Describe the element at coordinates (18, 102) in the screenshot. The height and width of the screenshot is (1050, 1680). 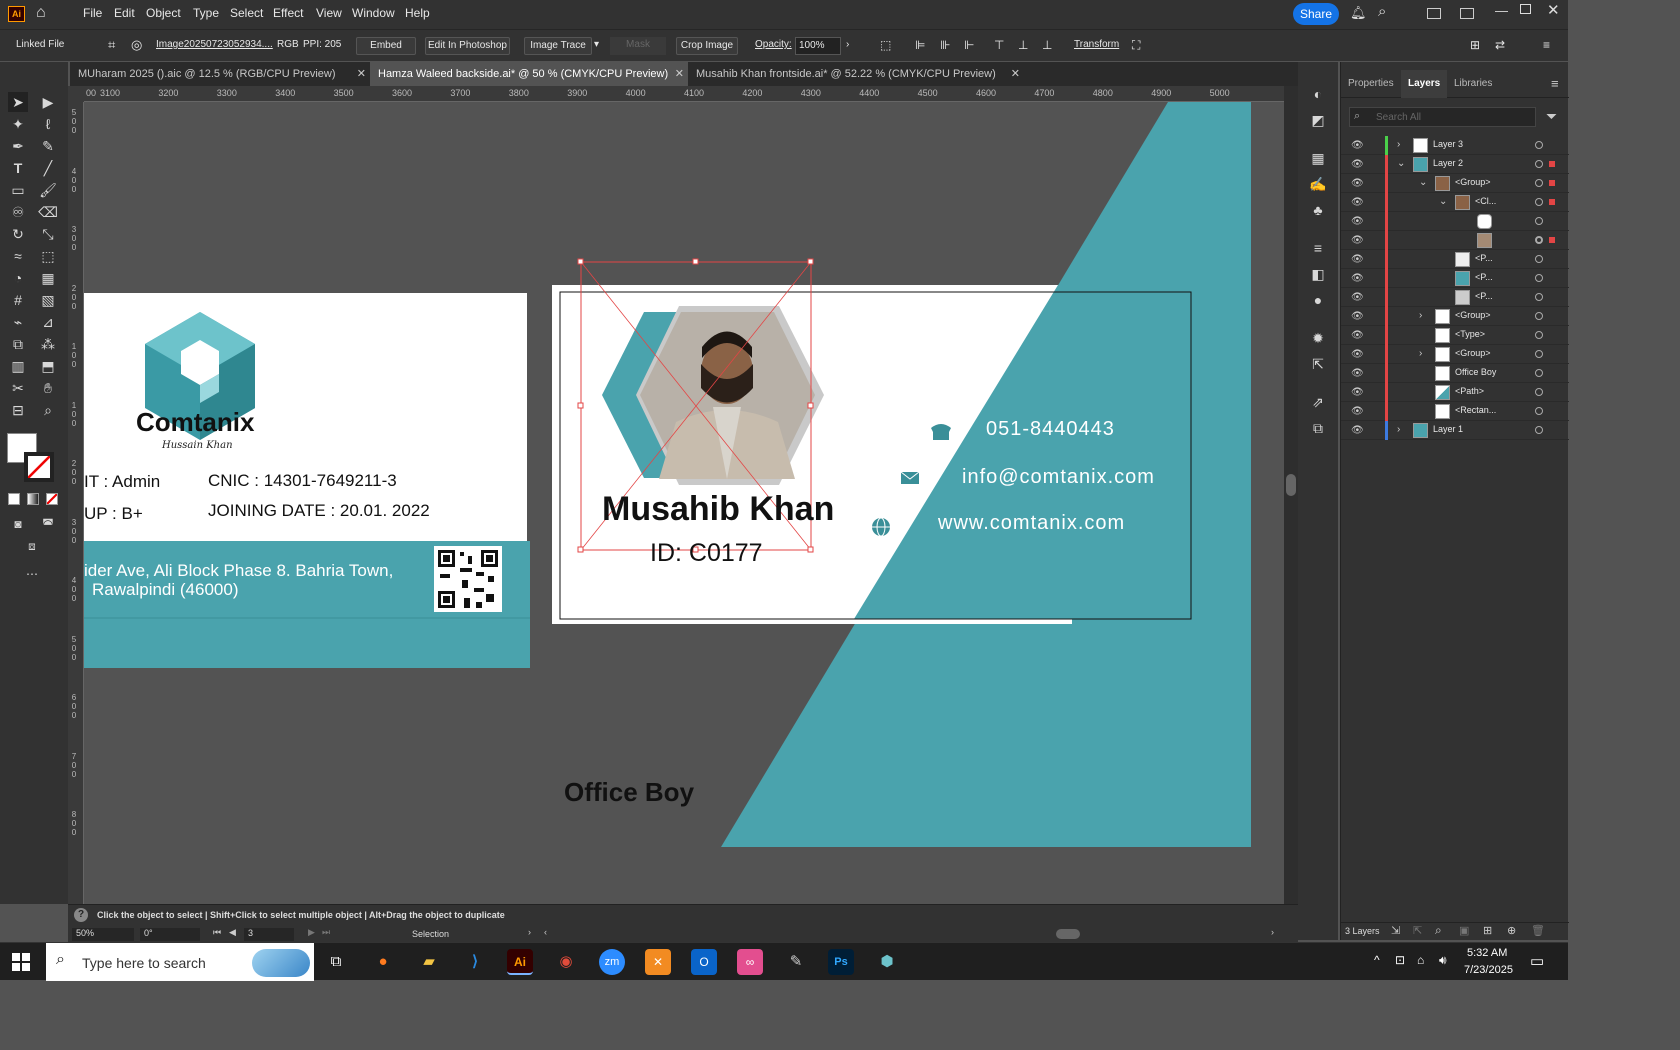
I see `selection-tool-icon: ➤` at that location.